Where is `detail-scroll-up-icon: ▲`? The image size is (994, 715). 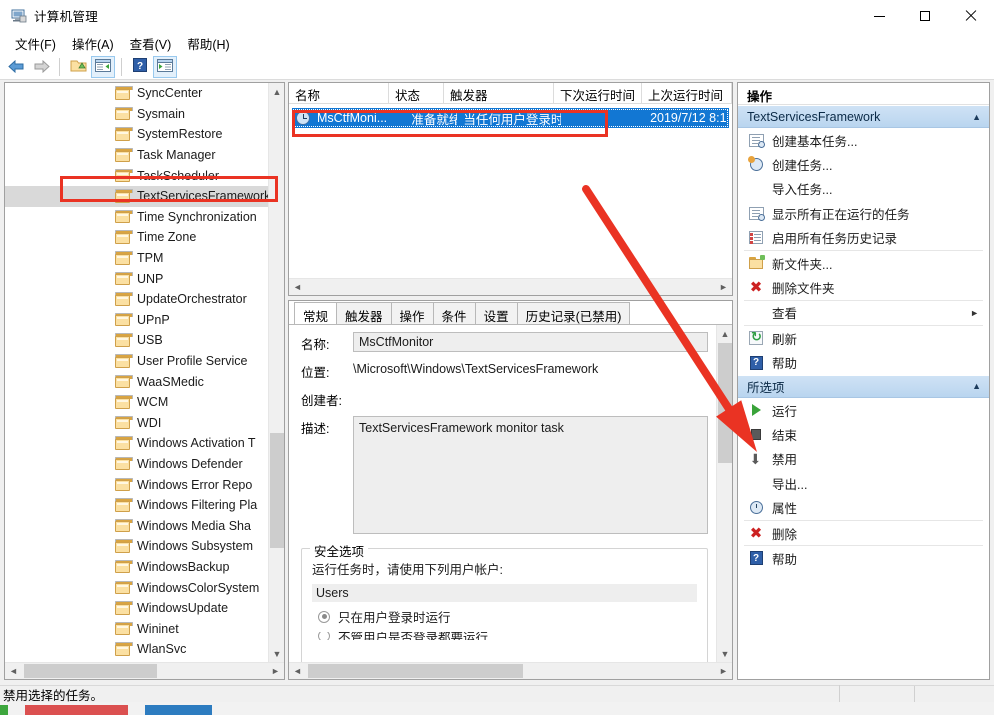 detail-scroll-up-icon: ▲ is located at coordinates (724, 333).